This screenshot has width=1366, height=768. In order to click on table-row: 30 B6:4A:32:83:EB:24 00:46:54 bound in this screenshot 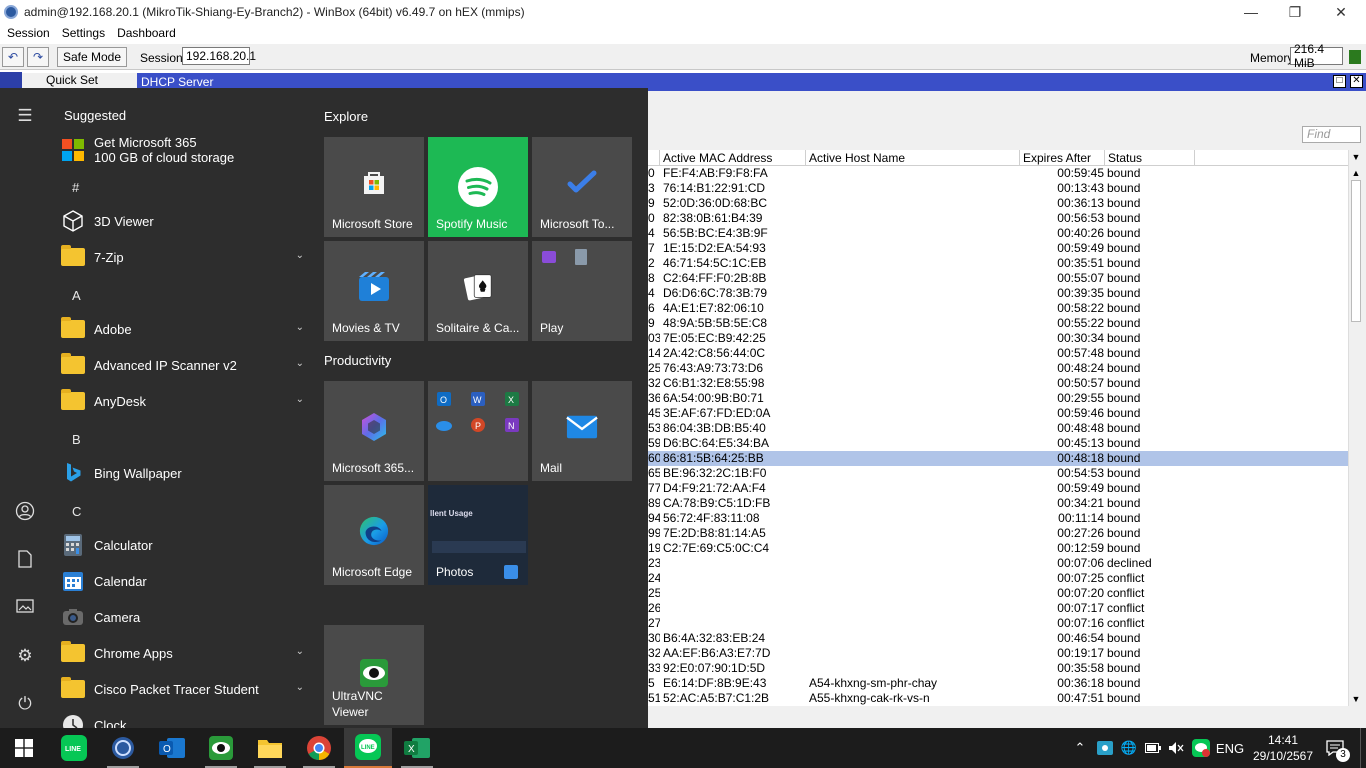, I will do `click(998, 638)`.